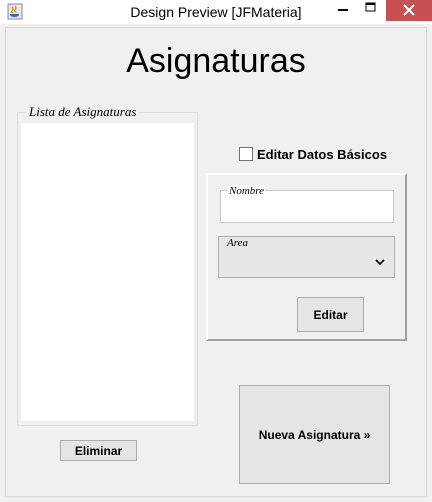  I want to click on chevron-down-icon, so click(380, 262).